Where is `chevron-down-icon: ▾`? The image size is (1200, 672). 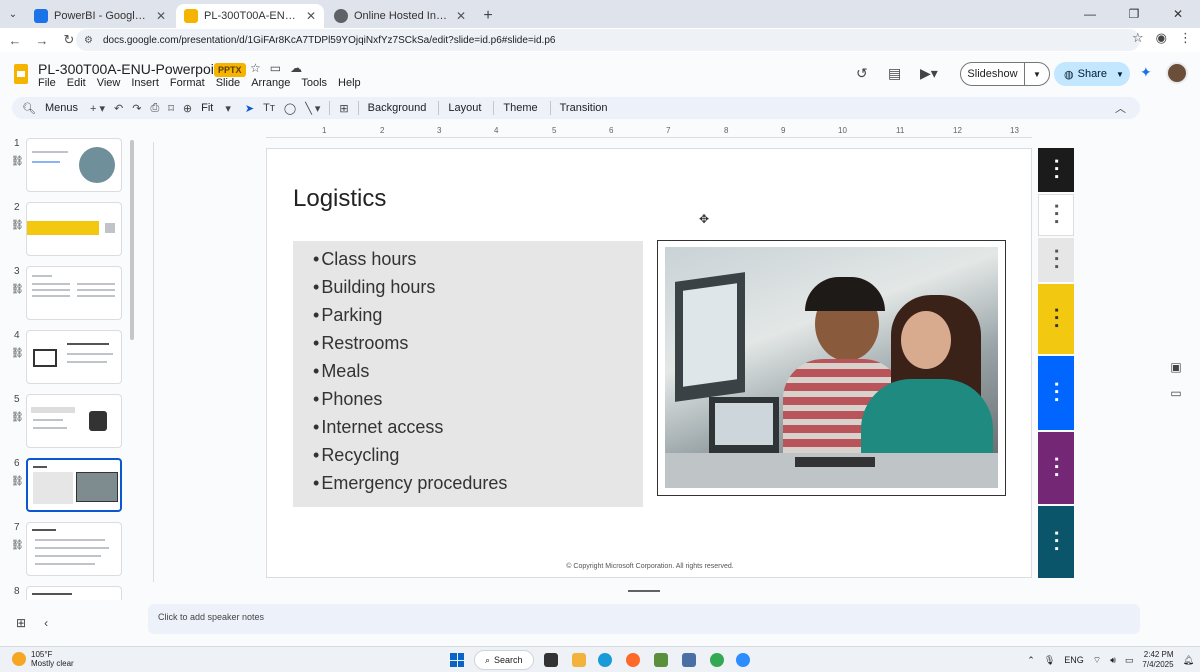
chevron-down-icon: ▾ is located at coordinates (228, 108).